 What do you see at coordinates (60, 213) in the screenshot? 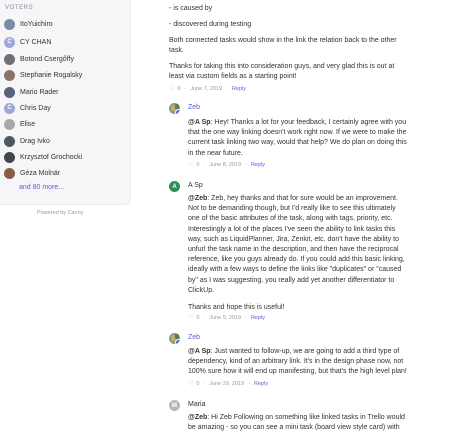
I see `powered-by-canny: Powered by Canny` at bounding box center [60, 213].